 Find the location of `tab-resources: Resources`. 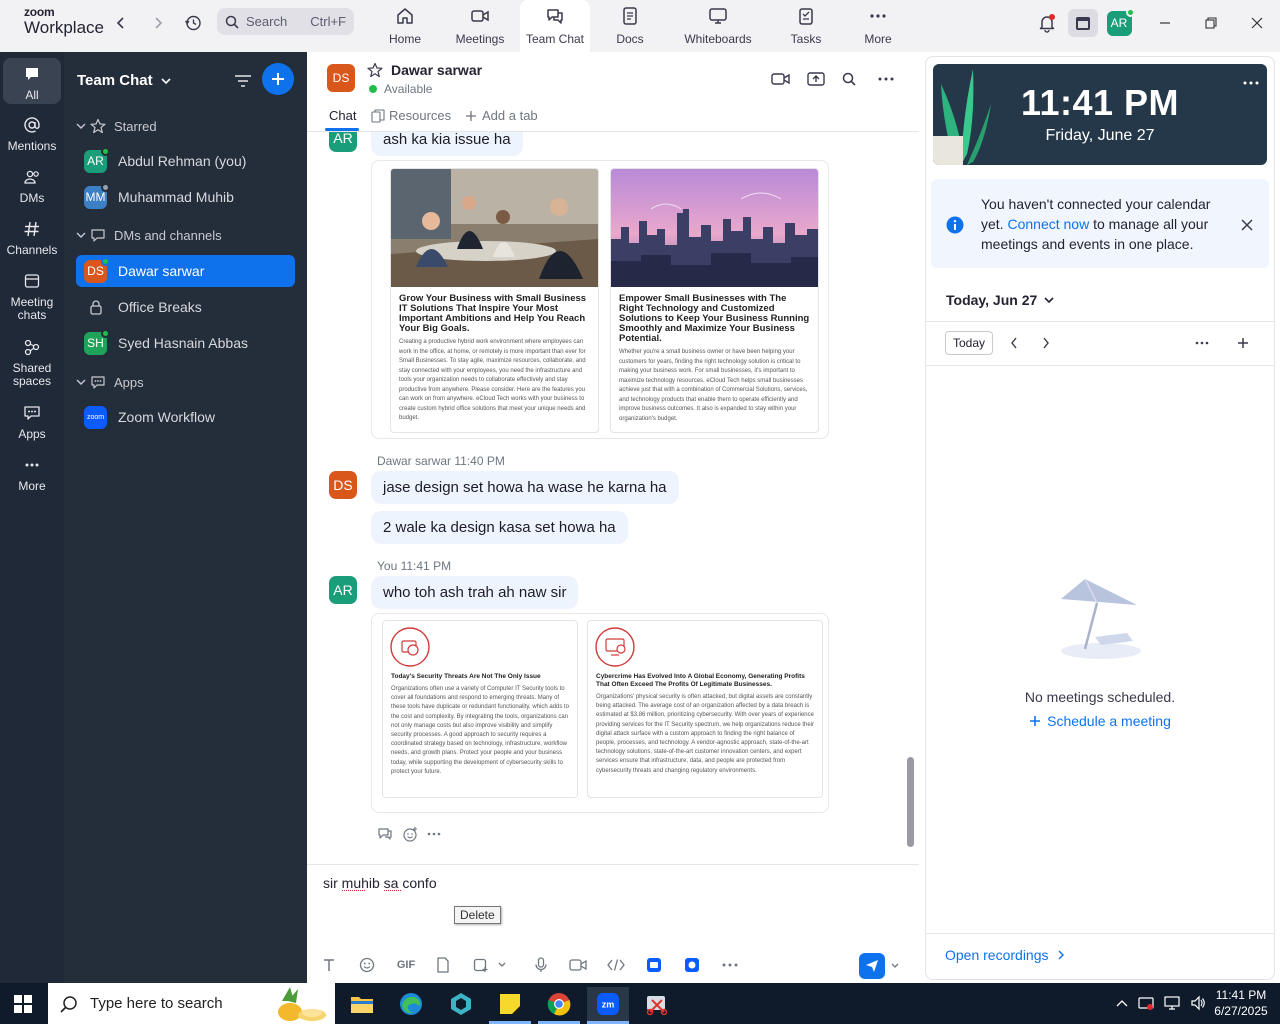

tab-resources: Resources is located at coordinates (411, 115).